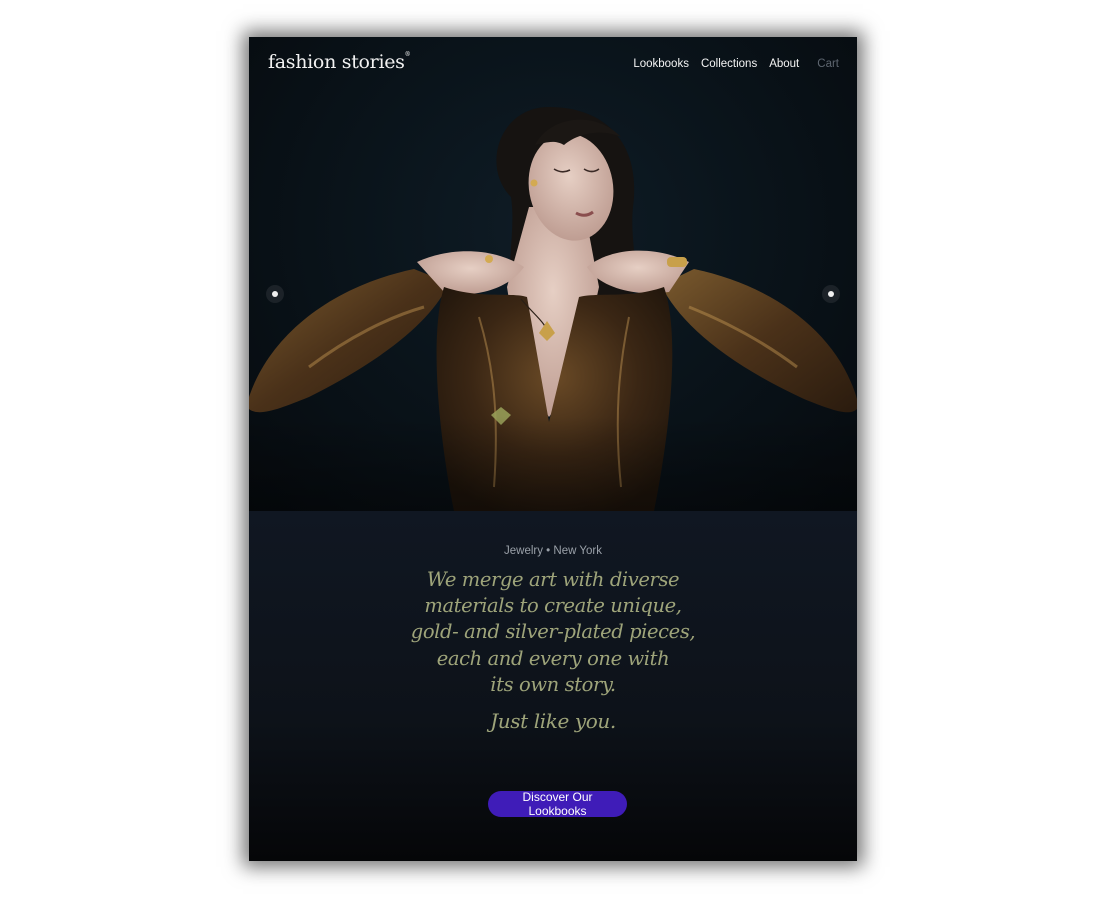 Image resolution: width=1106 pixels, height=900 pixels. I want to click on nav-item-cart: Cart, so click(828, 64).